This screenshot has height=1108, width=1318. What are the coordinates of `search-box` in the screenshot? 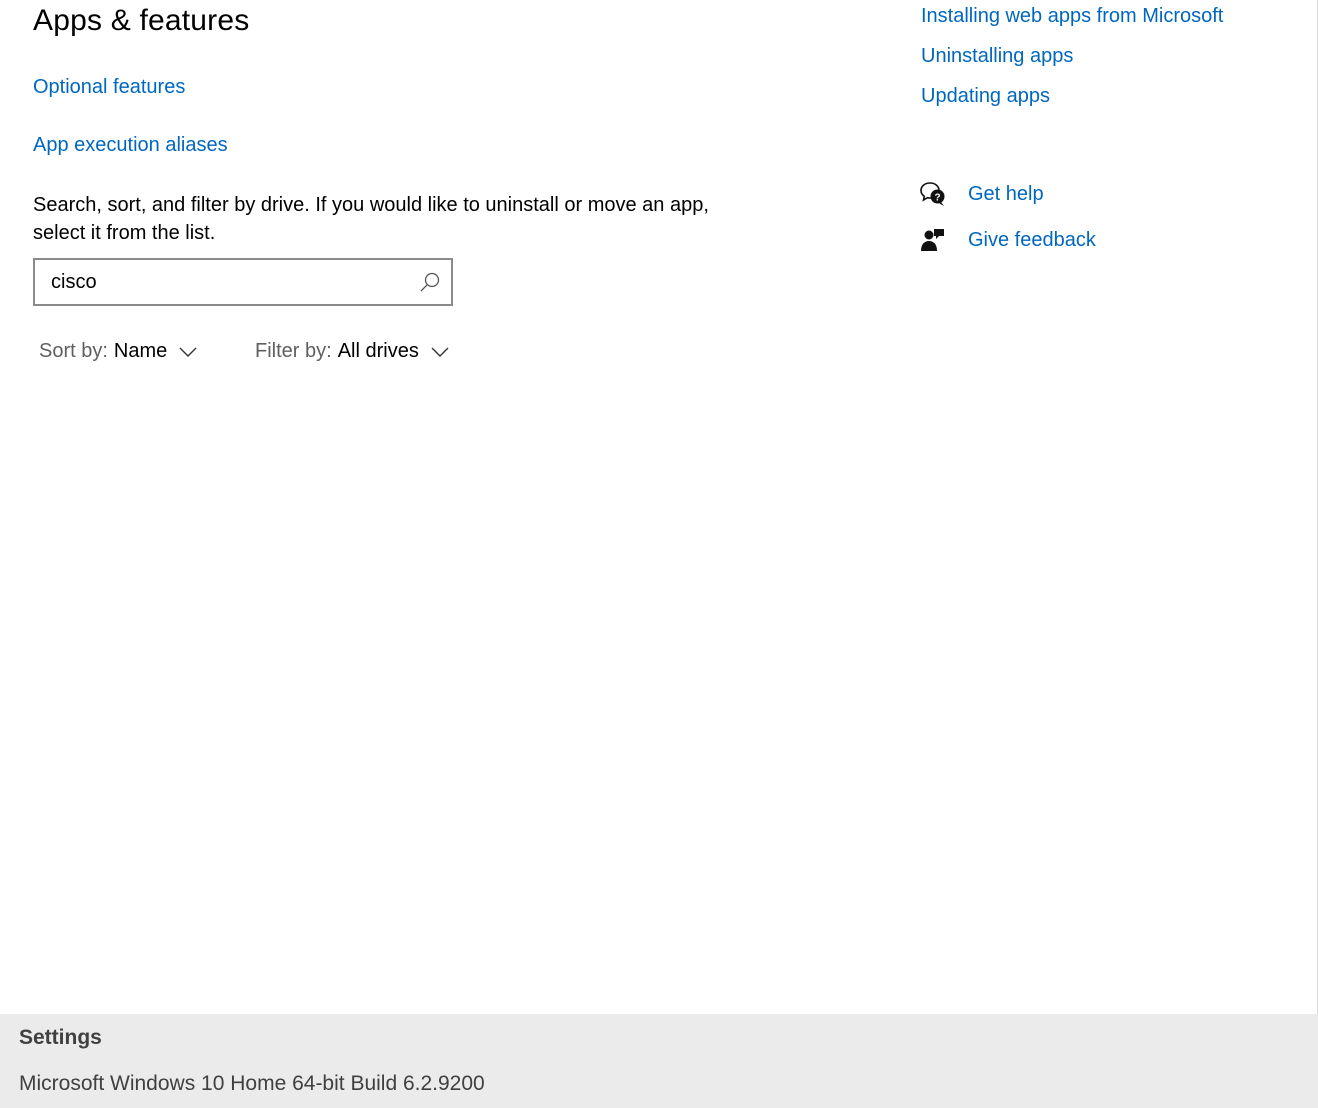 It's located at (243, 282).